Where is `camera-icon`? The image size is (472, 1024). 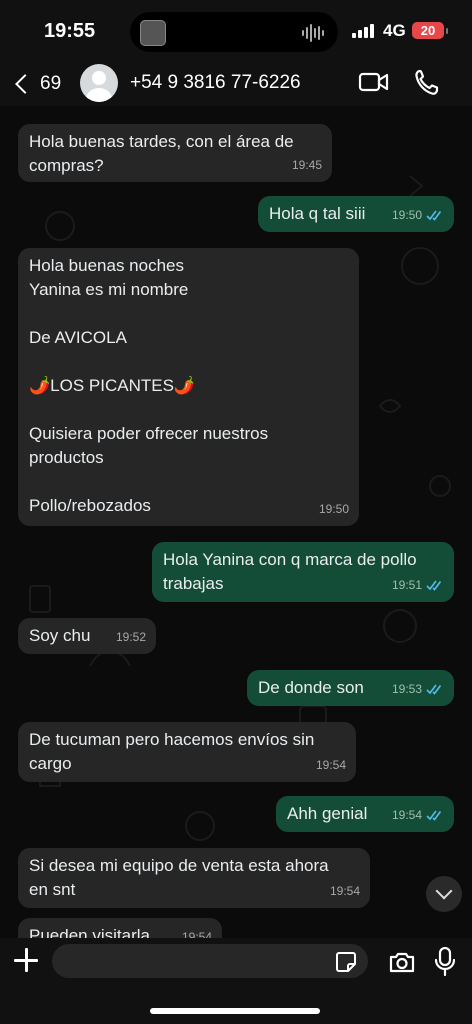 camera-icon is located at coordinates (402, 962).